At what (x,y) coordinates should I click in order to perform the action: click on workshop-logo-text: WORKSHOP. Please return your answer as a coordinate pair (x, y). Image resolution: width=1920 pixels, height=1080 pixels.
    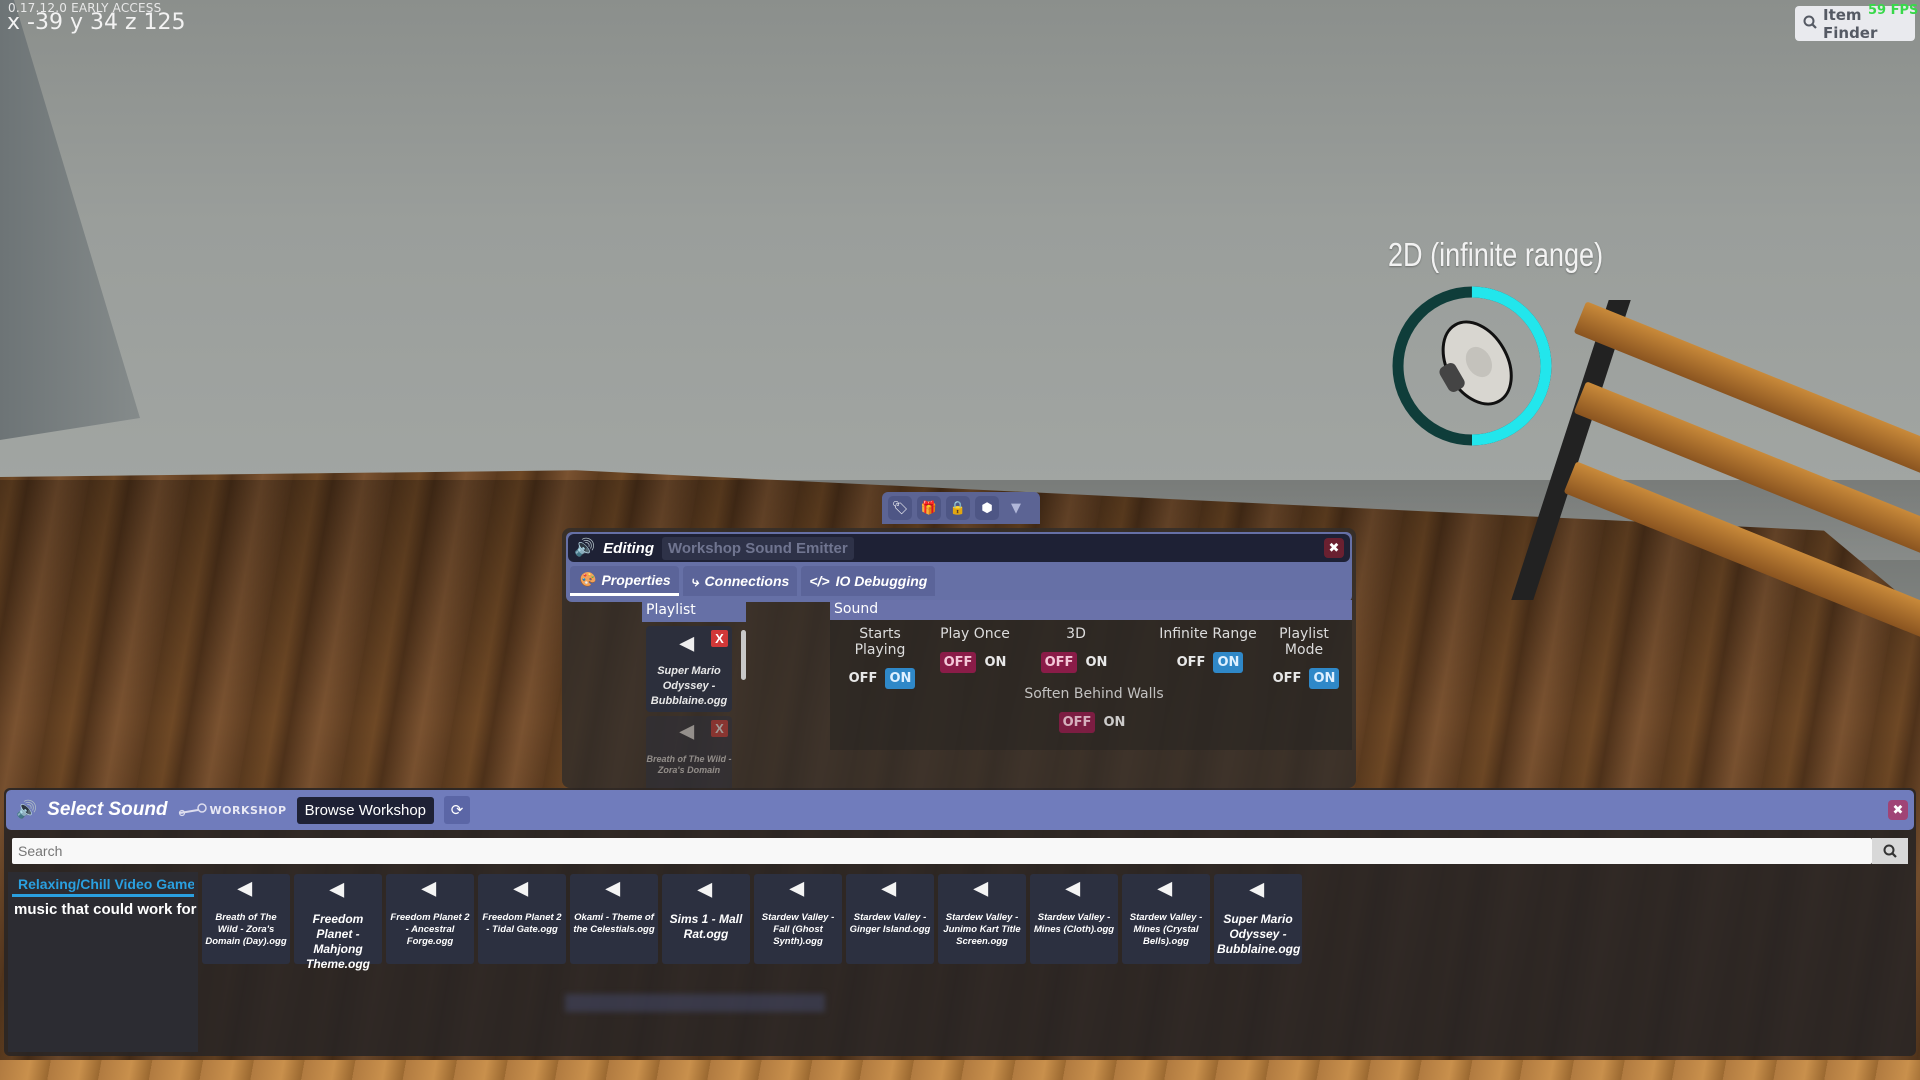
    Looking at the image, I should click on (248, 810).